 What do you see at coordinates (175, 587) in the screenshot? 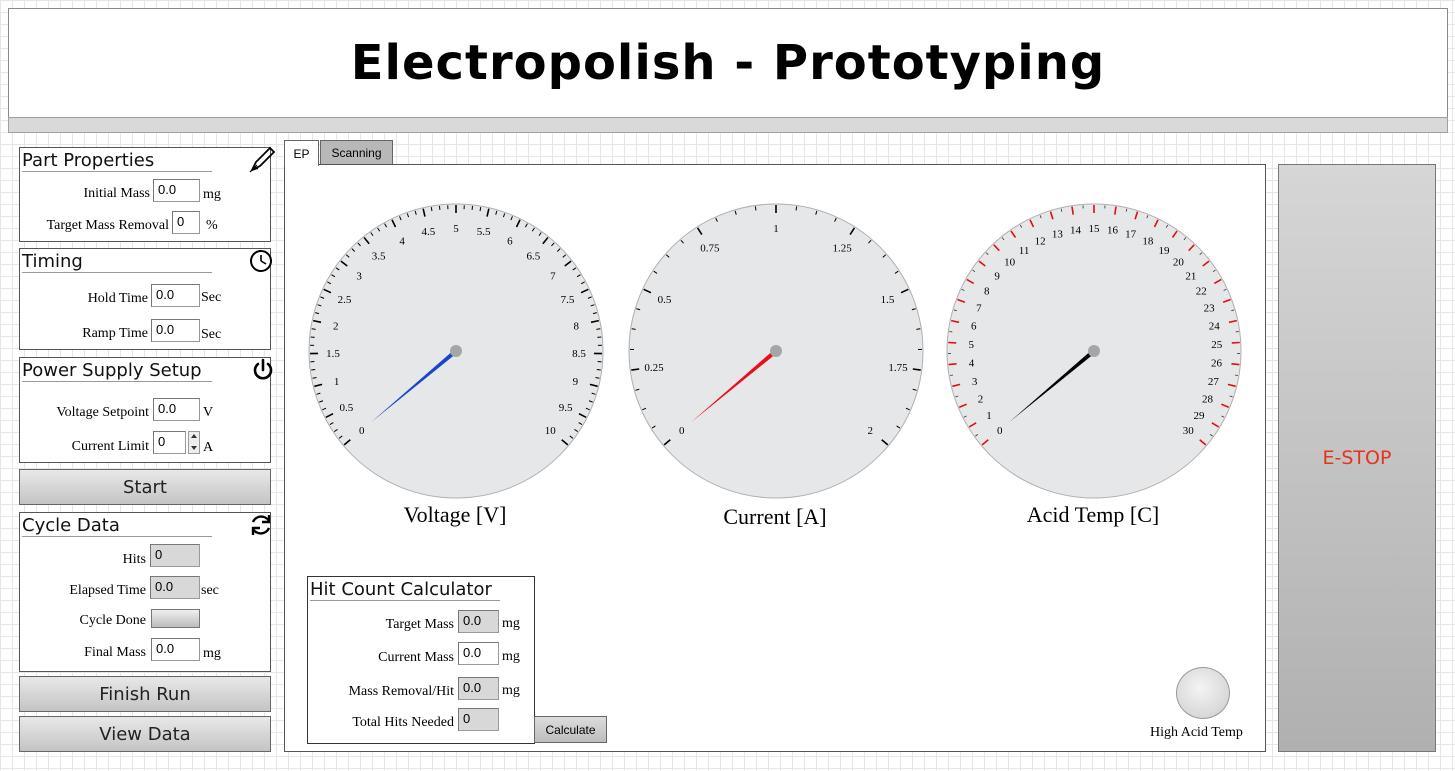
I see `elapsed-time-value: 0.0` at bounding box center [175, 587].